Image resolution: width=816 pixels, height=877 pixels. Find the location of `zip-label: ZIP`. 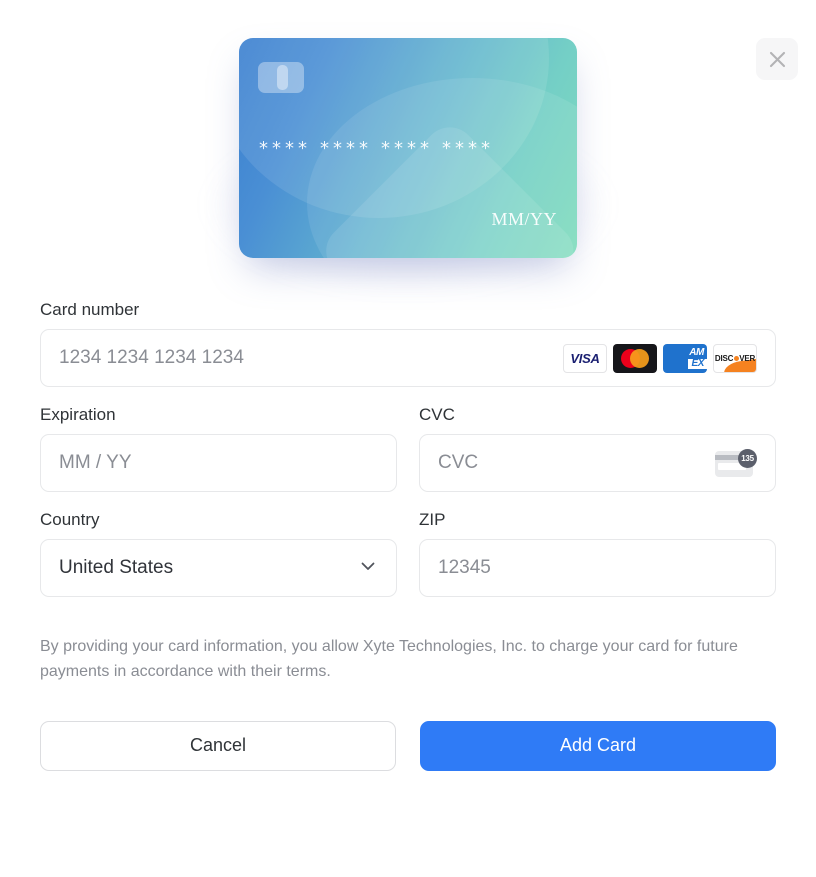

zip-label: ZIP is located at coordinates (432, 519).